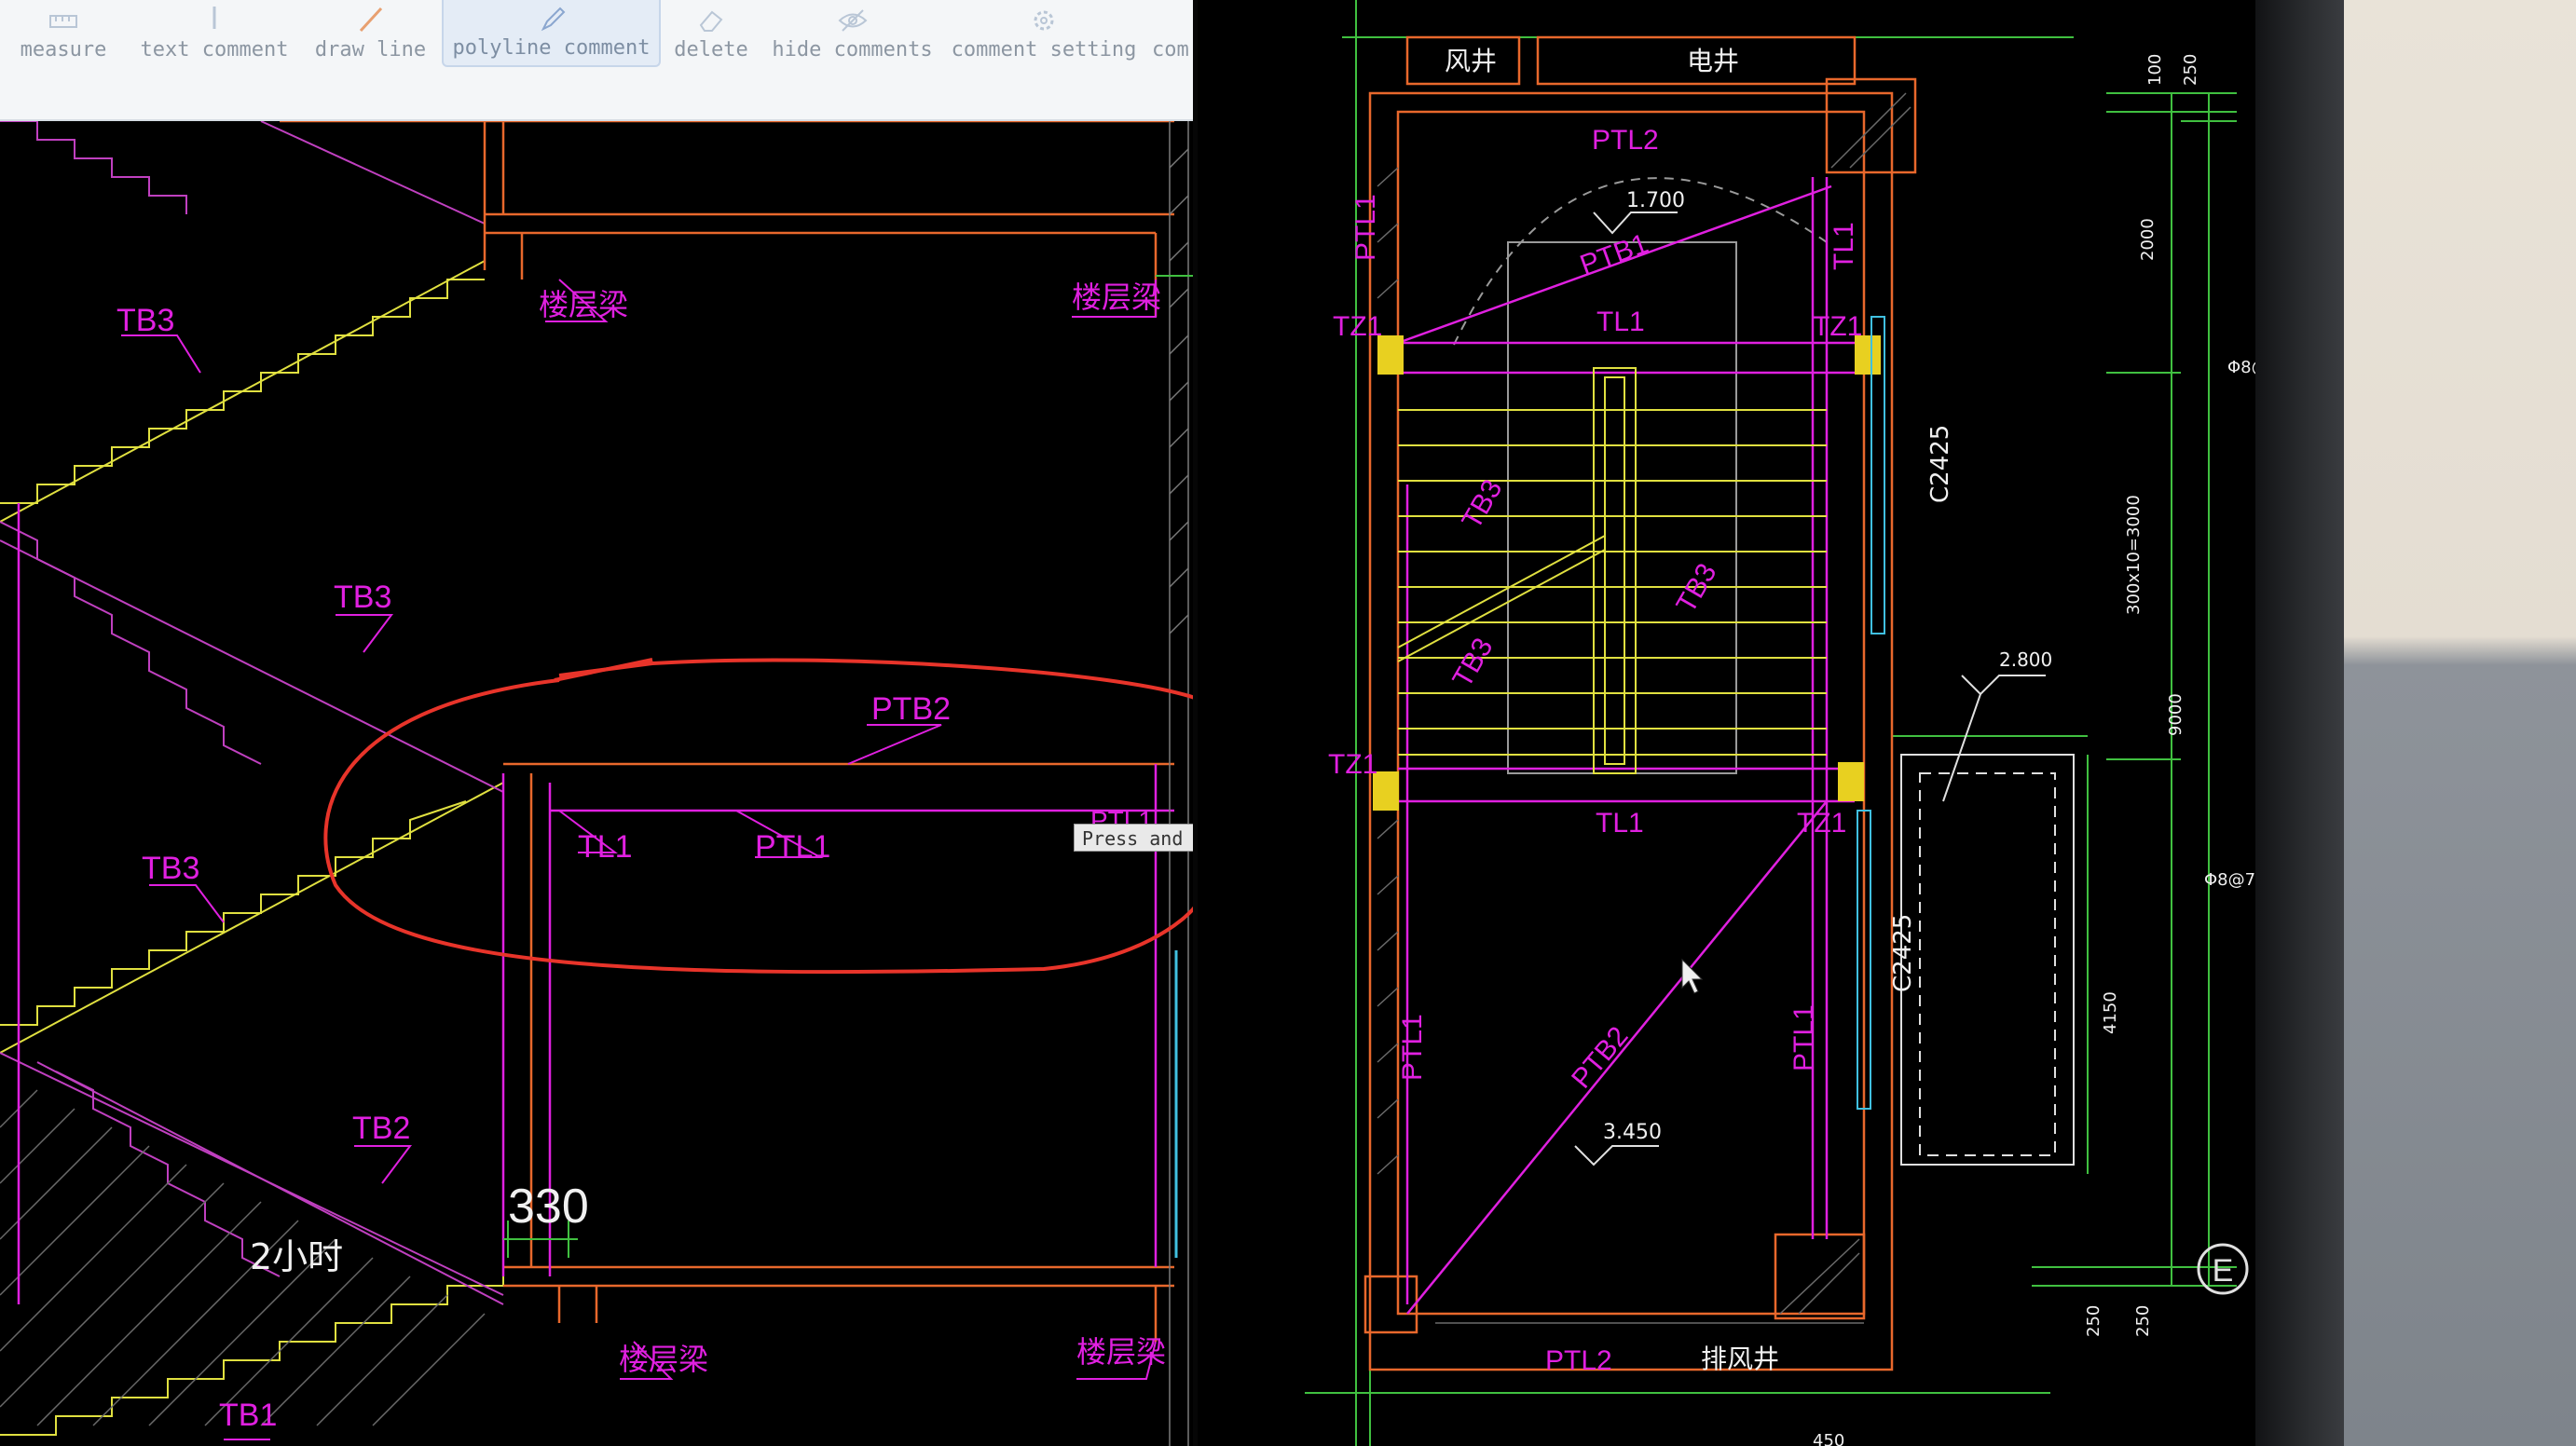  I want to click on r-label-tz1-b: TZ1, so click(1837, 326).